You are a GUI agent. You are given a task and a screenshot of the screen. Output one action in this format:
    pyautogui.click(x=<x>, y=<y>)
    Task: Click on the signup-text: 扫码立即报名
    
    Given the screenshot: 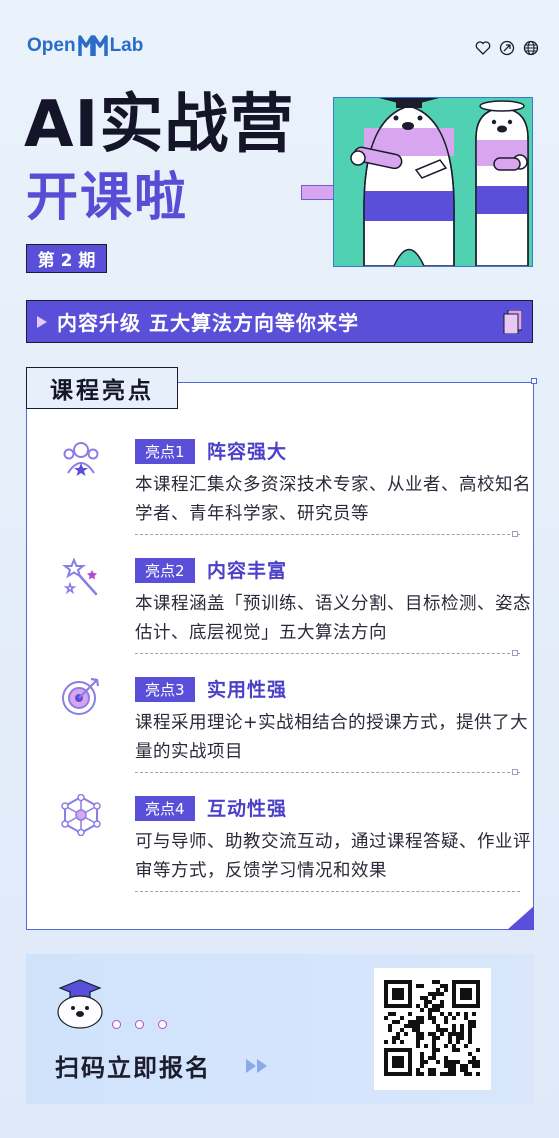 What is the action you would take?
    pyautogui.click(x=133, y=1068)
    